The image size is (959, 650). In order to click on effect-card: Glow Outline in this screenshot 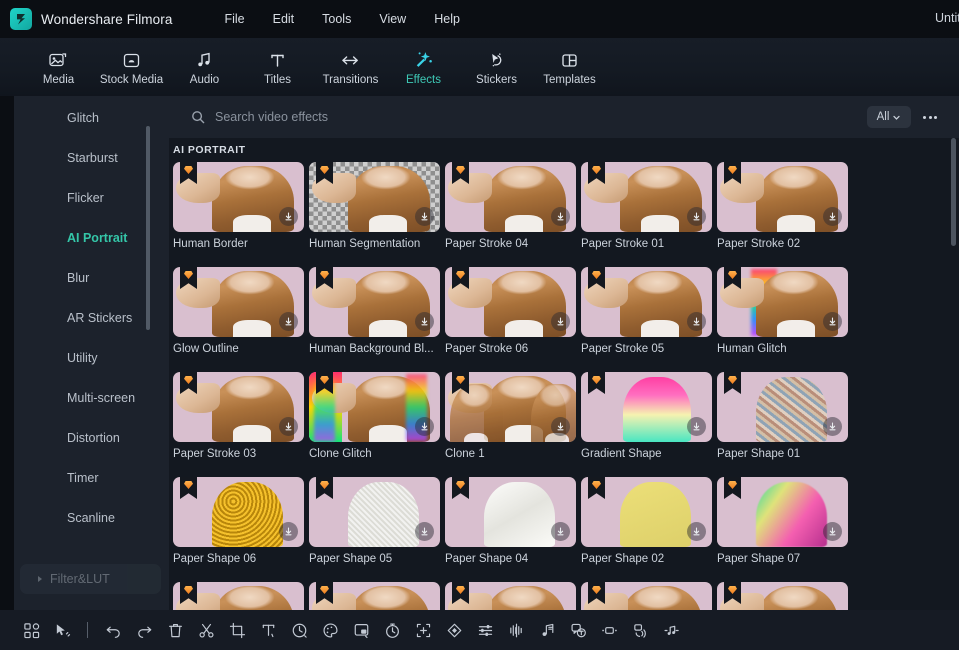, I will do `click(241, 311)`.